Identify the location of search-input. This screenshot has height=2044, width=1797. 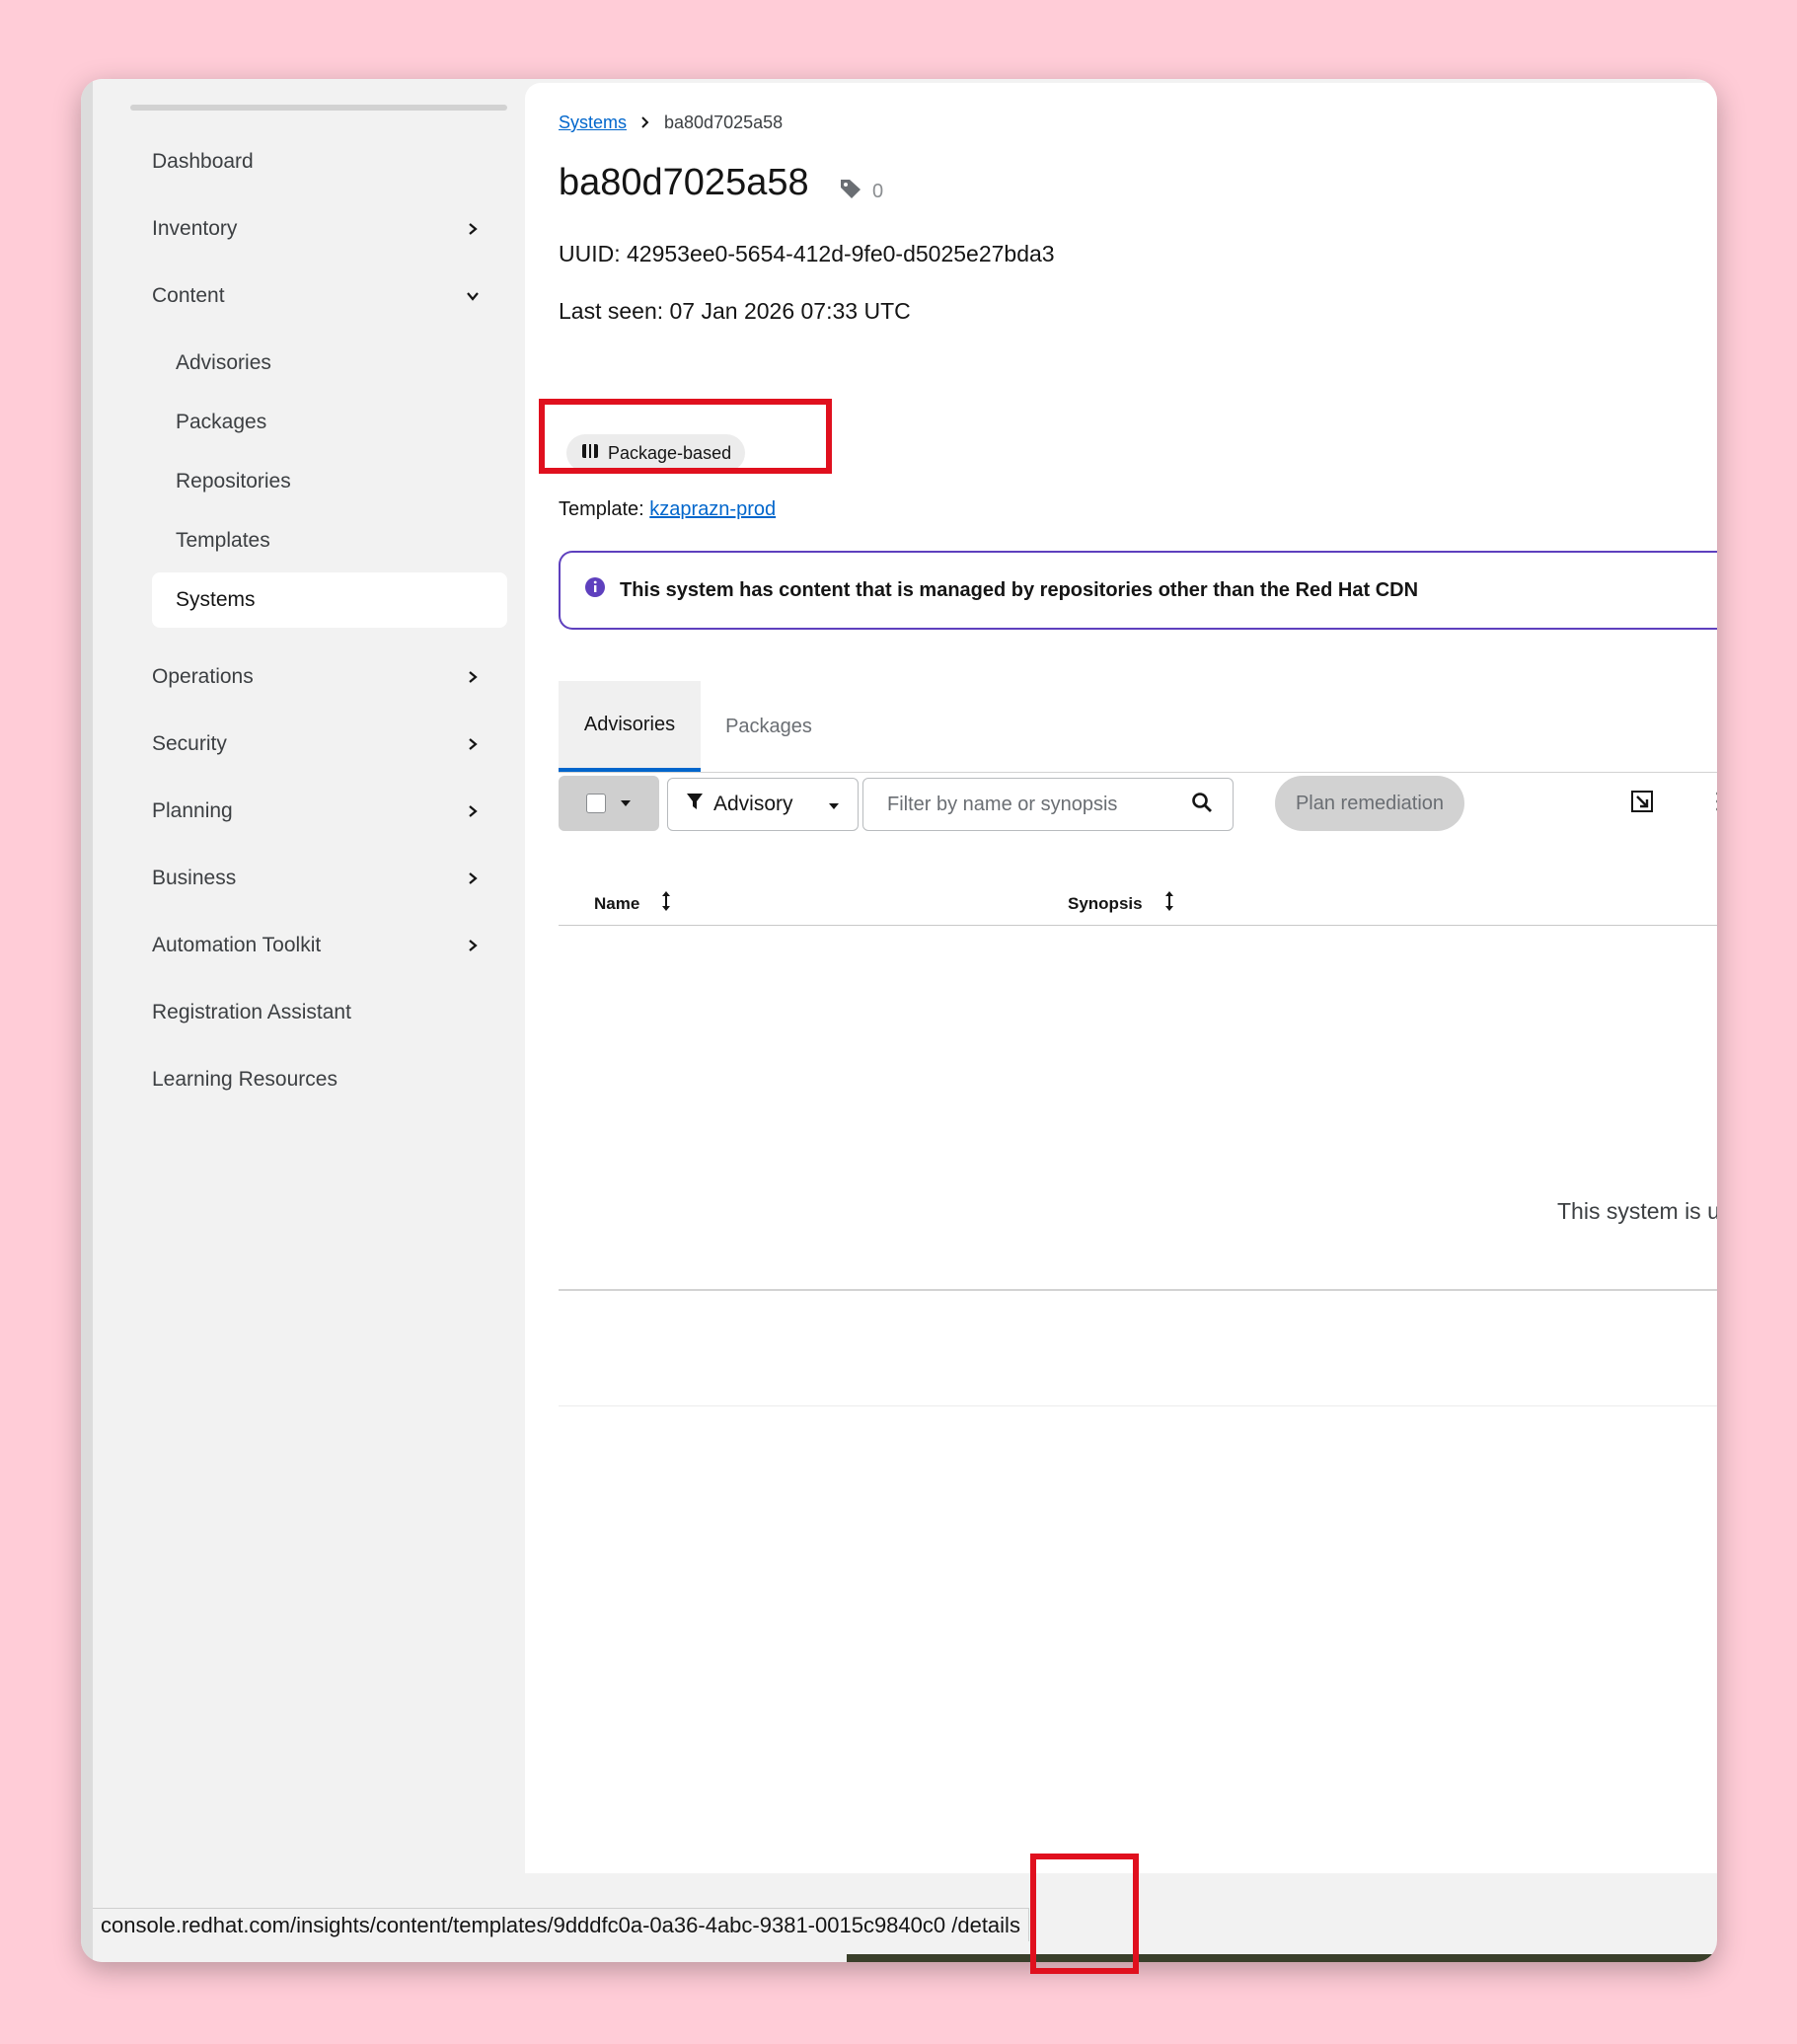
(1038, 805).